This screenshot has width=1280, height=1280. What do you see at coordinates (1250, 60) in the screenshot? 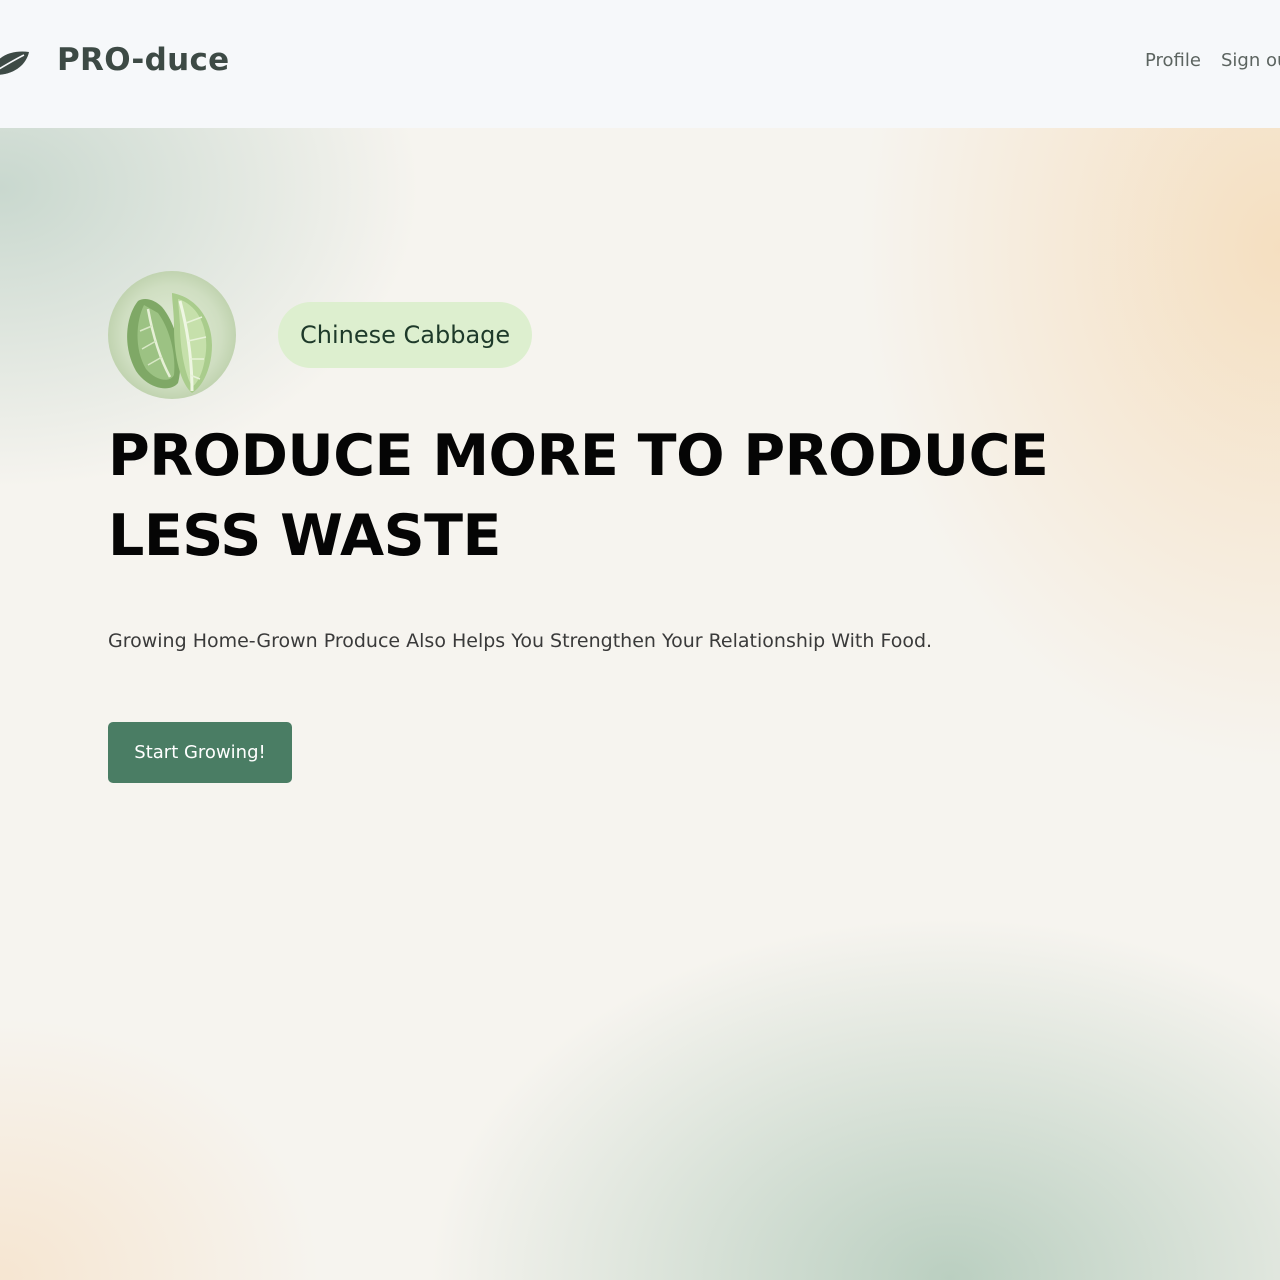
I see `nav-link-sign-out: Sign out` at bounding box center [1250, 60].